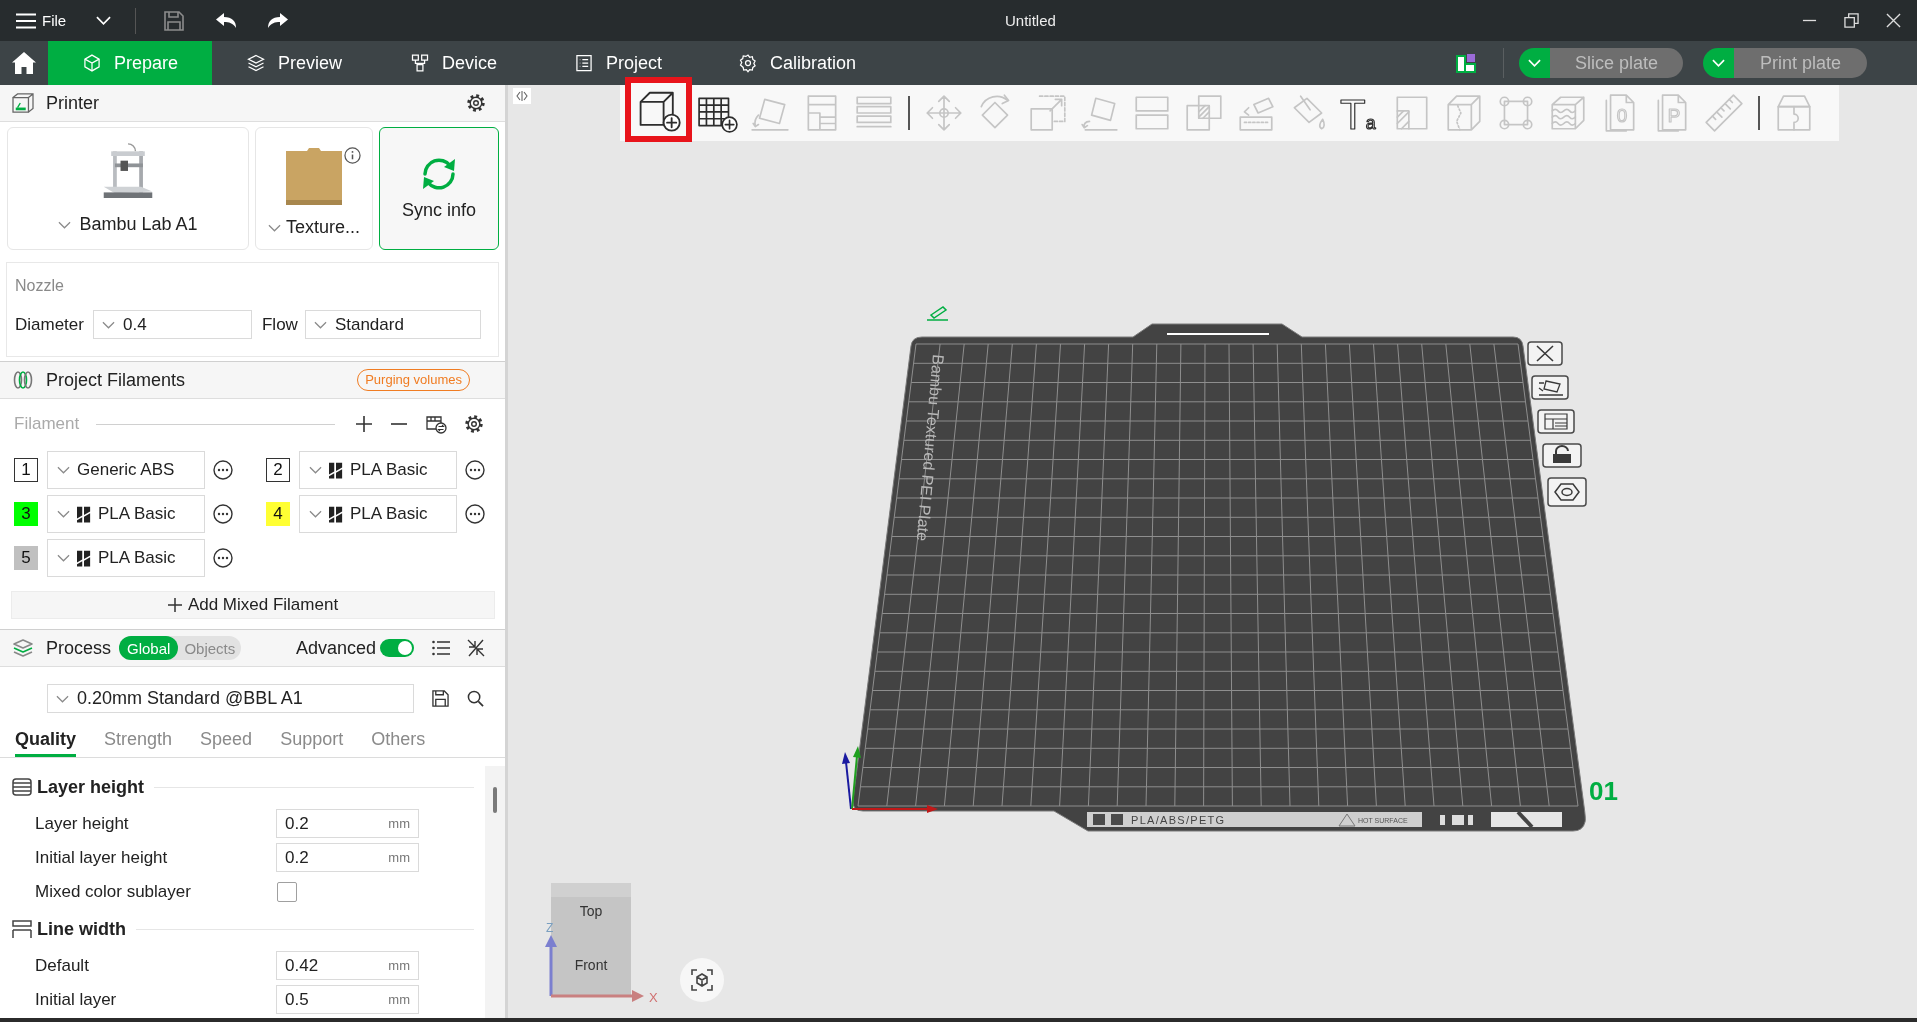  What do you see at coordinates (1545, 353) in the screenshot?
I see `close-icon` at bounding box center [1545, 353].